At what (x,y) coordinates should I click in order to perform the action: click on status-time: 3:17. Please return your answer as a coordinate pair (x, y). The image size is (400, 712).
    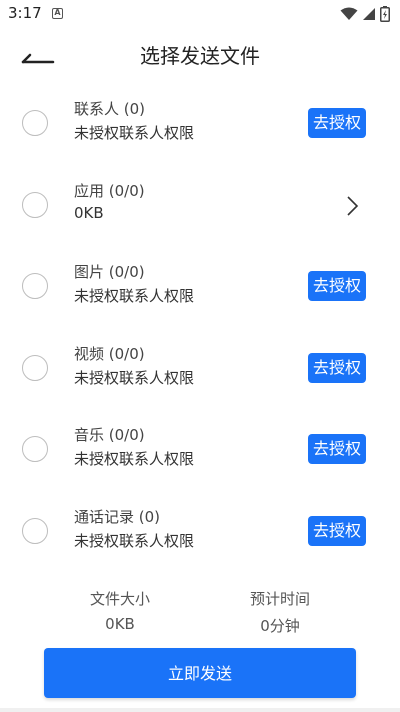
    Looking at the image, I should click on (25, 13).